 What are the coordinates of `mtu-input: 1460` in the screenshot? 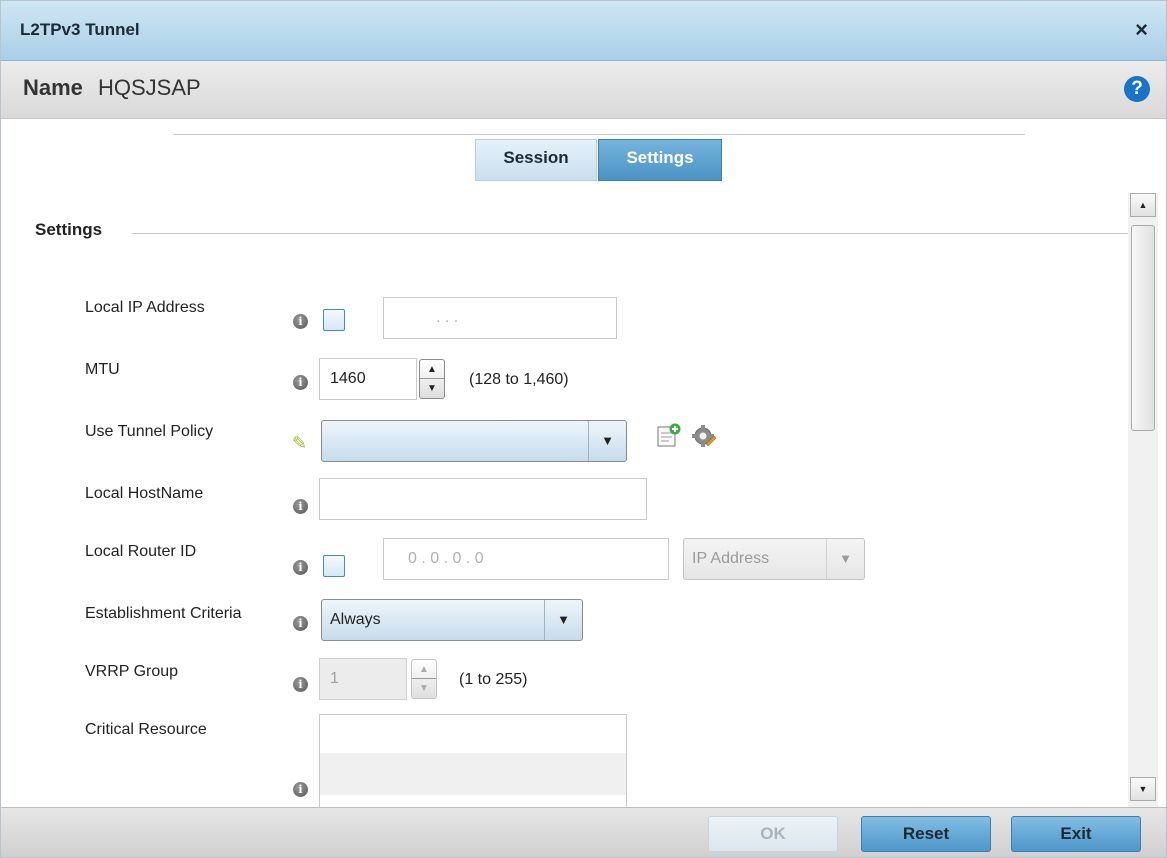 It's located at (368, 379).